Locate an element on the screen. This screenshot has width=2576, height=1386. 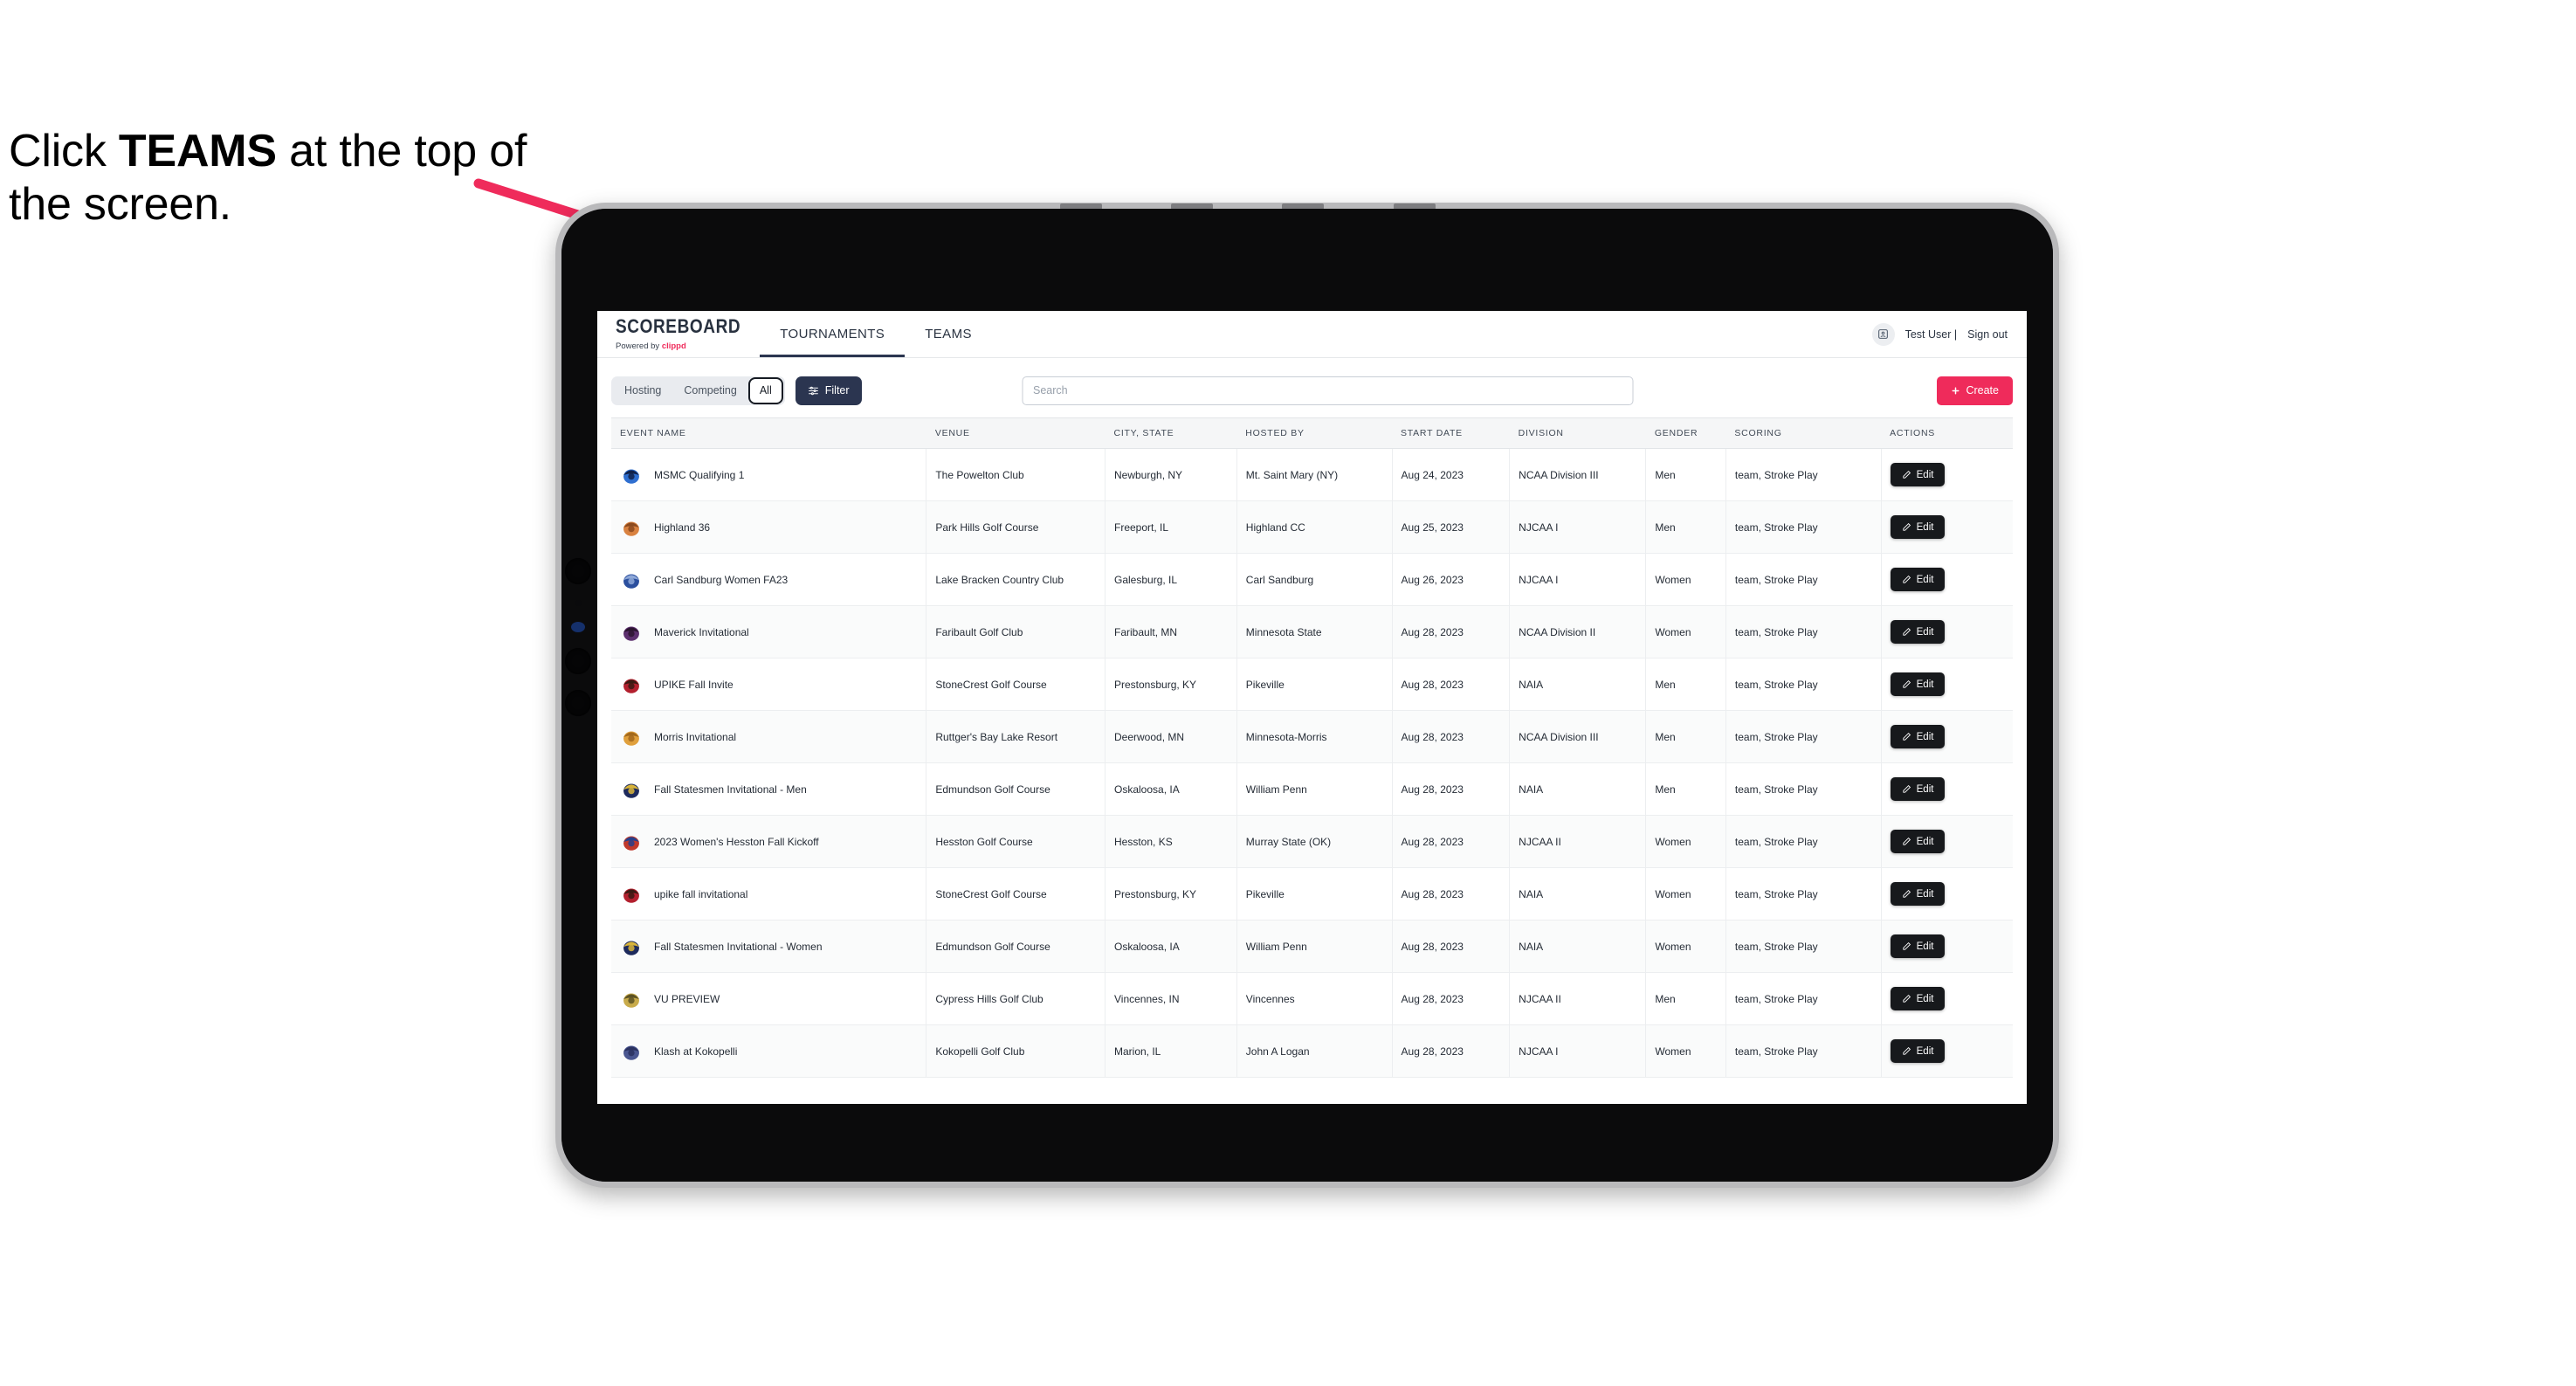
col-event-name: EVENT NAME is located at coordinates (768, 433).